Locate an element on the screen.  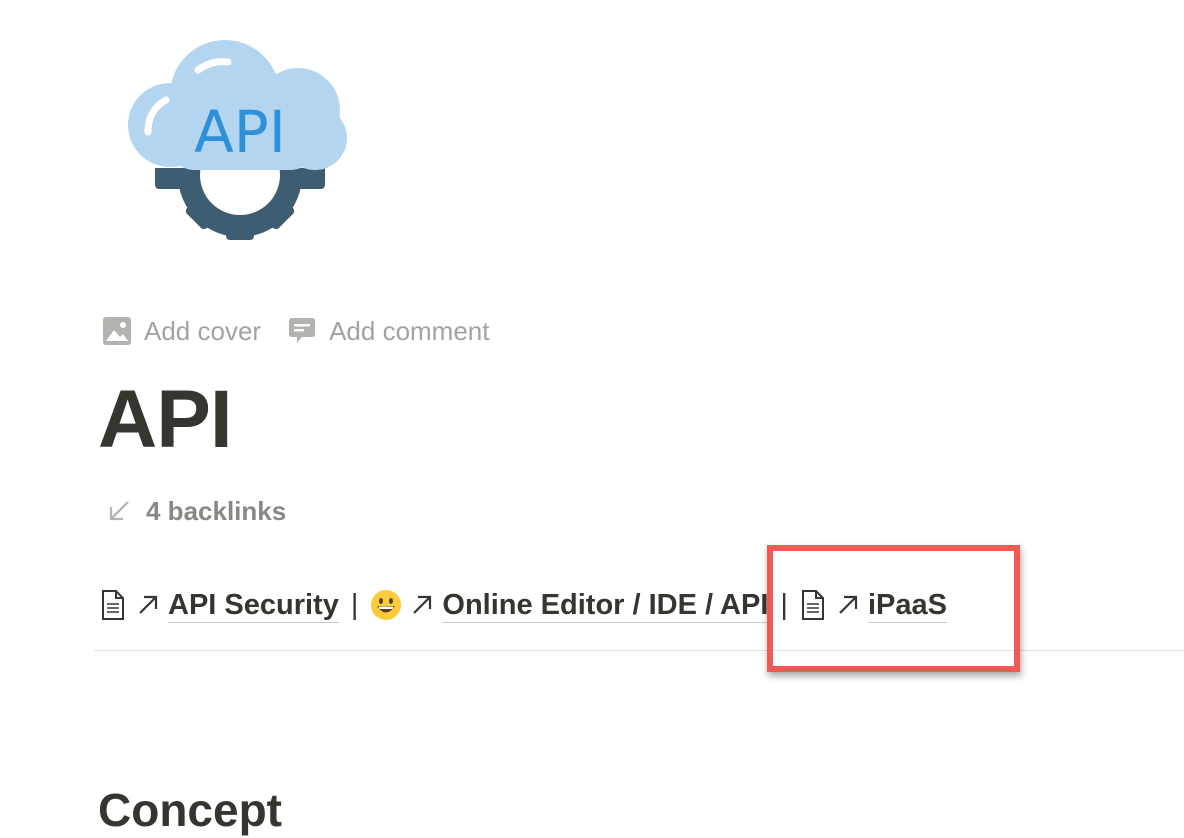
api-cloud-gear-icon: API is located at coordinates (240, 140).